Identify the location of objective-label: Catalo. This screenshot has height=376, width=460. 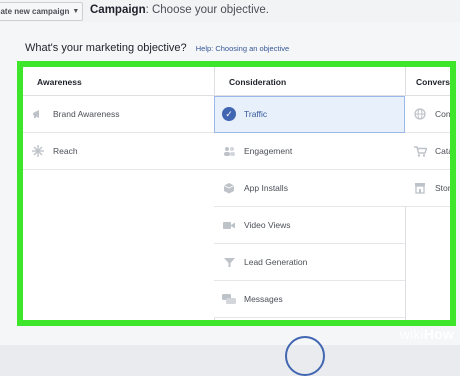
(445, 151).